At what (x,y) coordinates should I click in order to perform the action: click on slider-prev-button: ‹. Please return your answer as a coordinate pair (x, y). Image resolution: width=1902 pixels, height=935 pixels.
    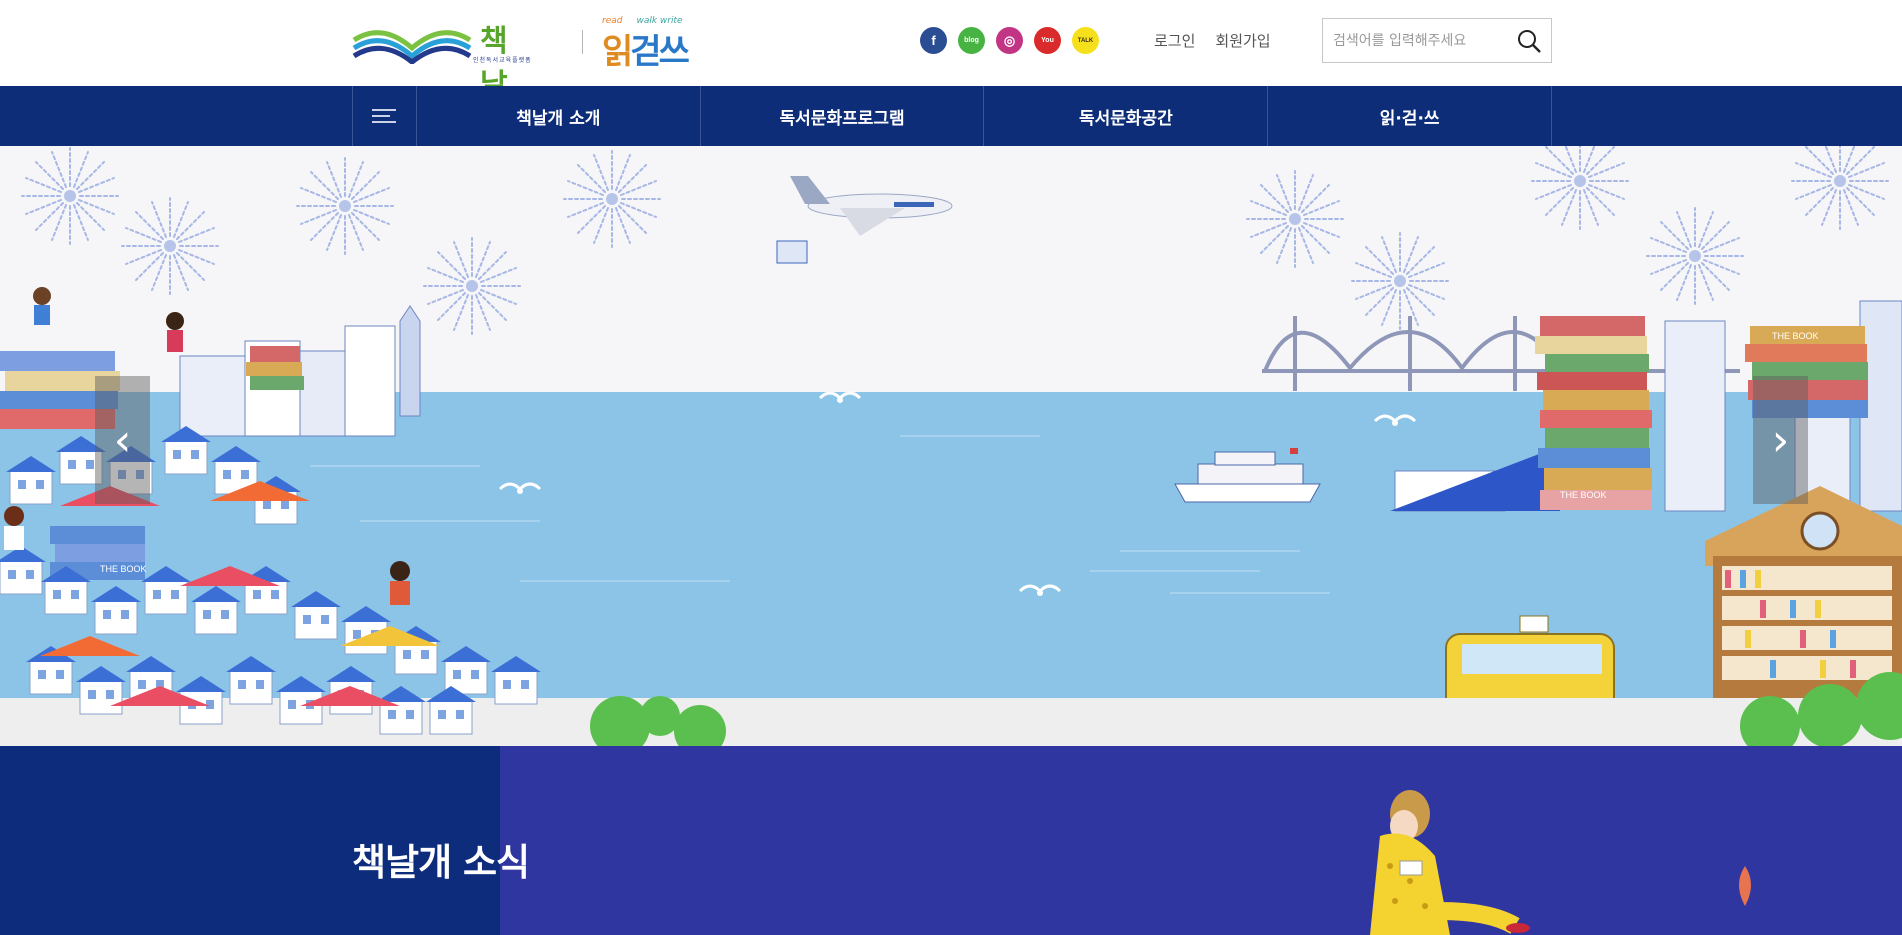
    Looking at the image, I should click on (122, 440).